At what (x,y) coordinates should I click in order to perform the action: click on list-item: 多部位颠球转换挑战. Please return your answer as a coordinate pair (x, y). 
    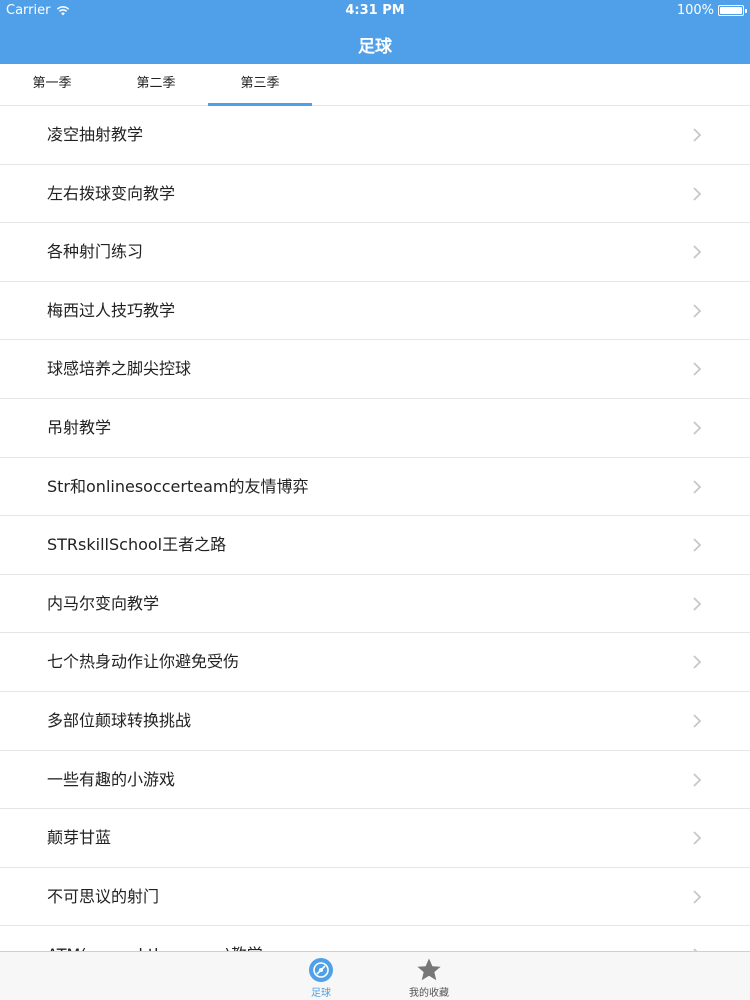
    Looking at the image, I should click on (375, 721).